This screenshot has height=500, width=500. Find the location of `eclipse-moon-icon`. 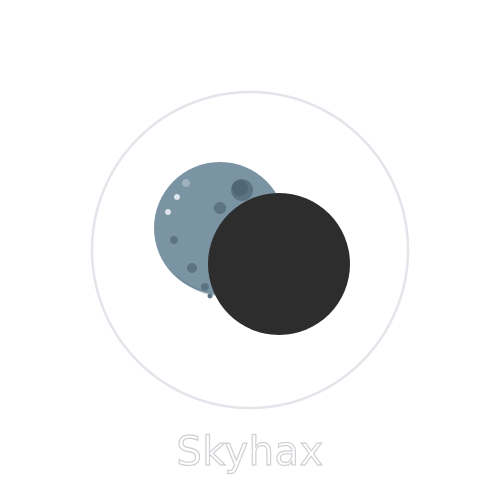

eclipse-moon-icon is located at coordinates (252, 248).